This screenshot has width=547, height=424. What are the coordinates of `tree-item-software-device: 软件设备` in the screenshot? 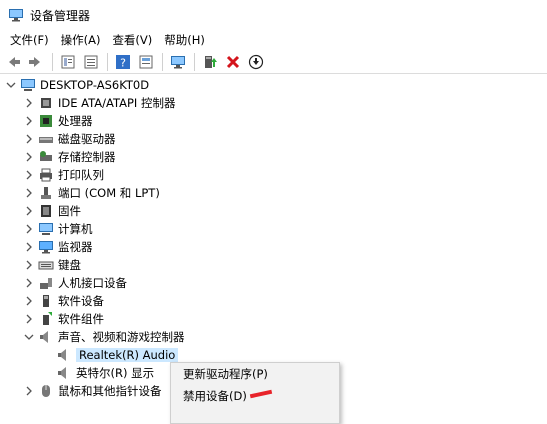 It's located at (64, 301).